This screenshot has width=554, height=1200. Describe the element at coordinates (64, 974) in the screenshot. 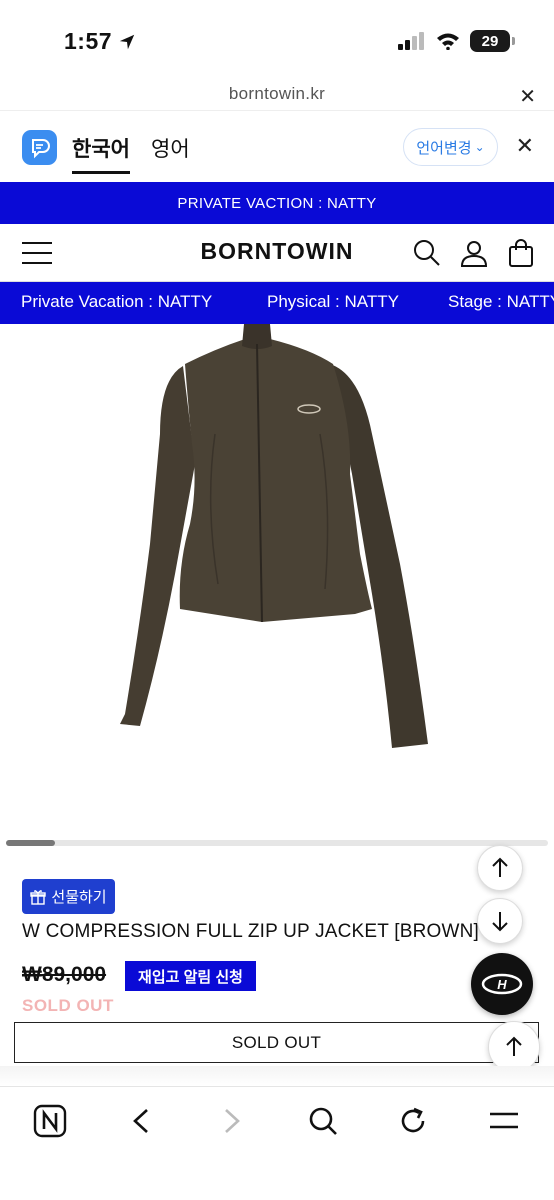

I see `product-price: ₩89,000` at that location.